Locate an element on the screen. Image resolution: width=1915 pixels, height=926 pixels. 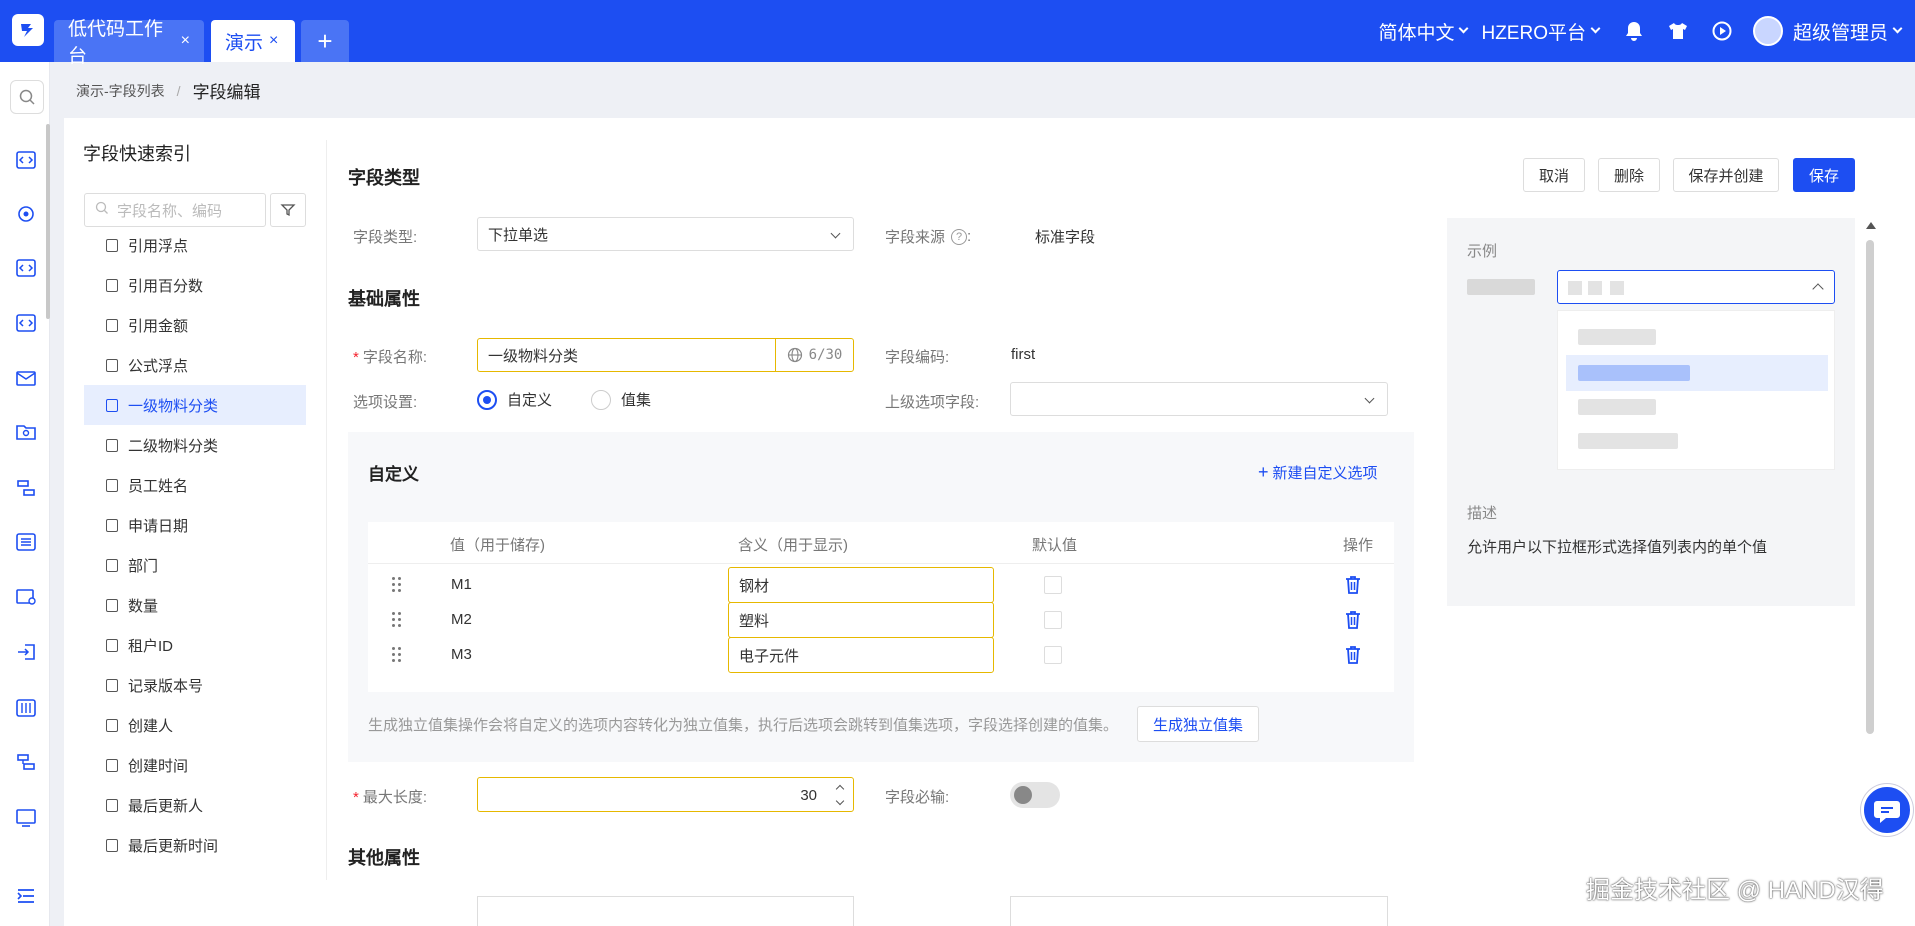
play-icon is located at coordinates (1722, 31).